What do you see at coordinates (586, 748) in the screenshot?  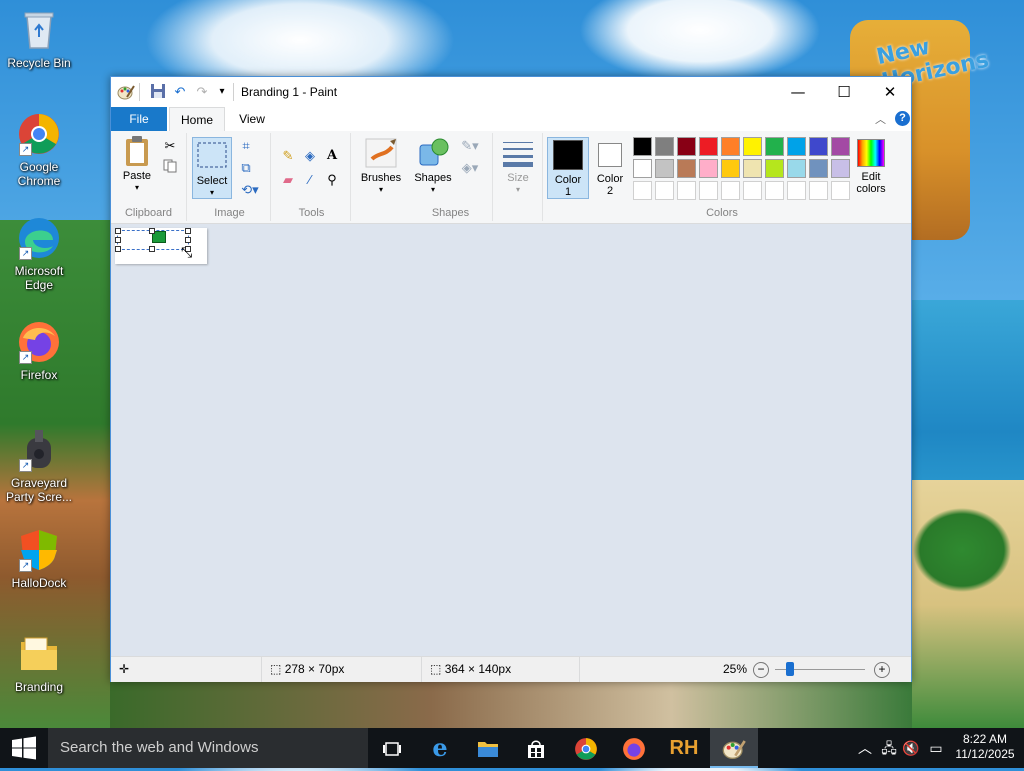 I see `chrome-icon` at bounding box center [586, 748].